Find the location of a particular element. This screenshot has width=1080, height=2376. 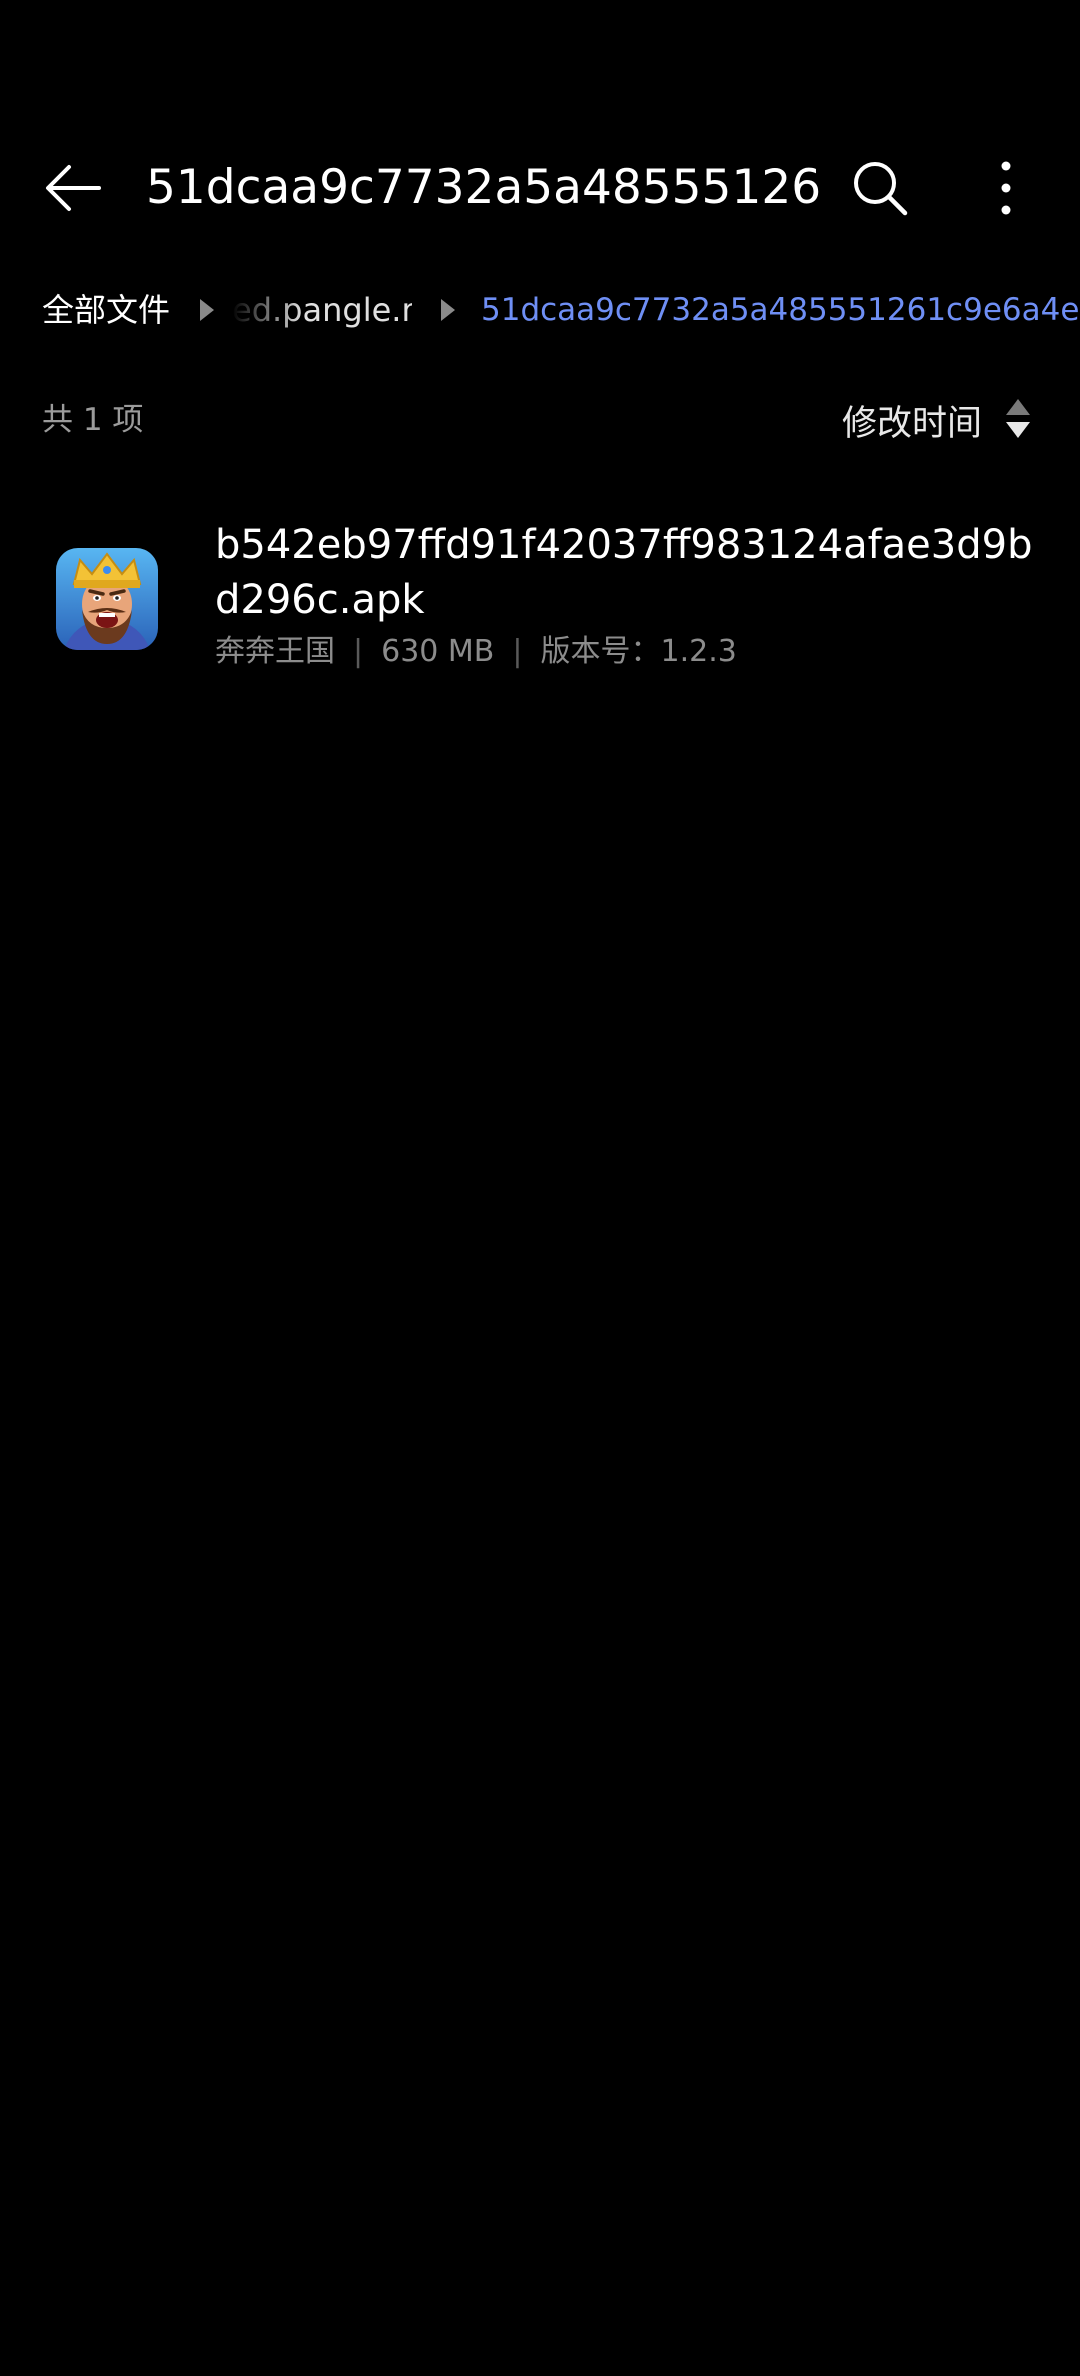

game-king-icon is located at coordinates (107, 599).